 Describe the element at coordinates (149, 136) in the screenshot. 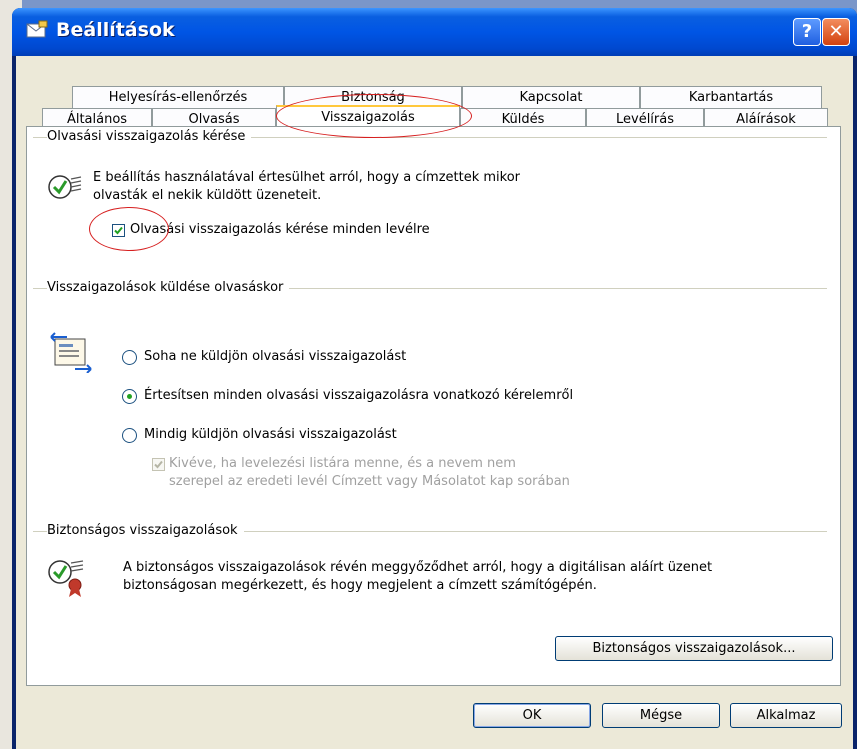

I see `section-title-request: Olvasási visszaigazolás kérése` at that location.